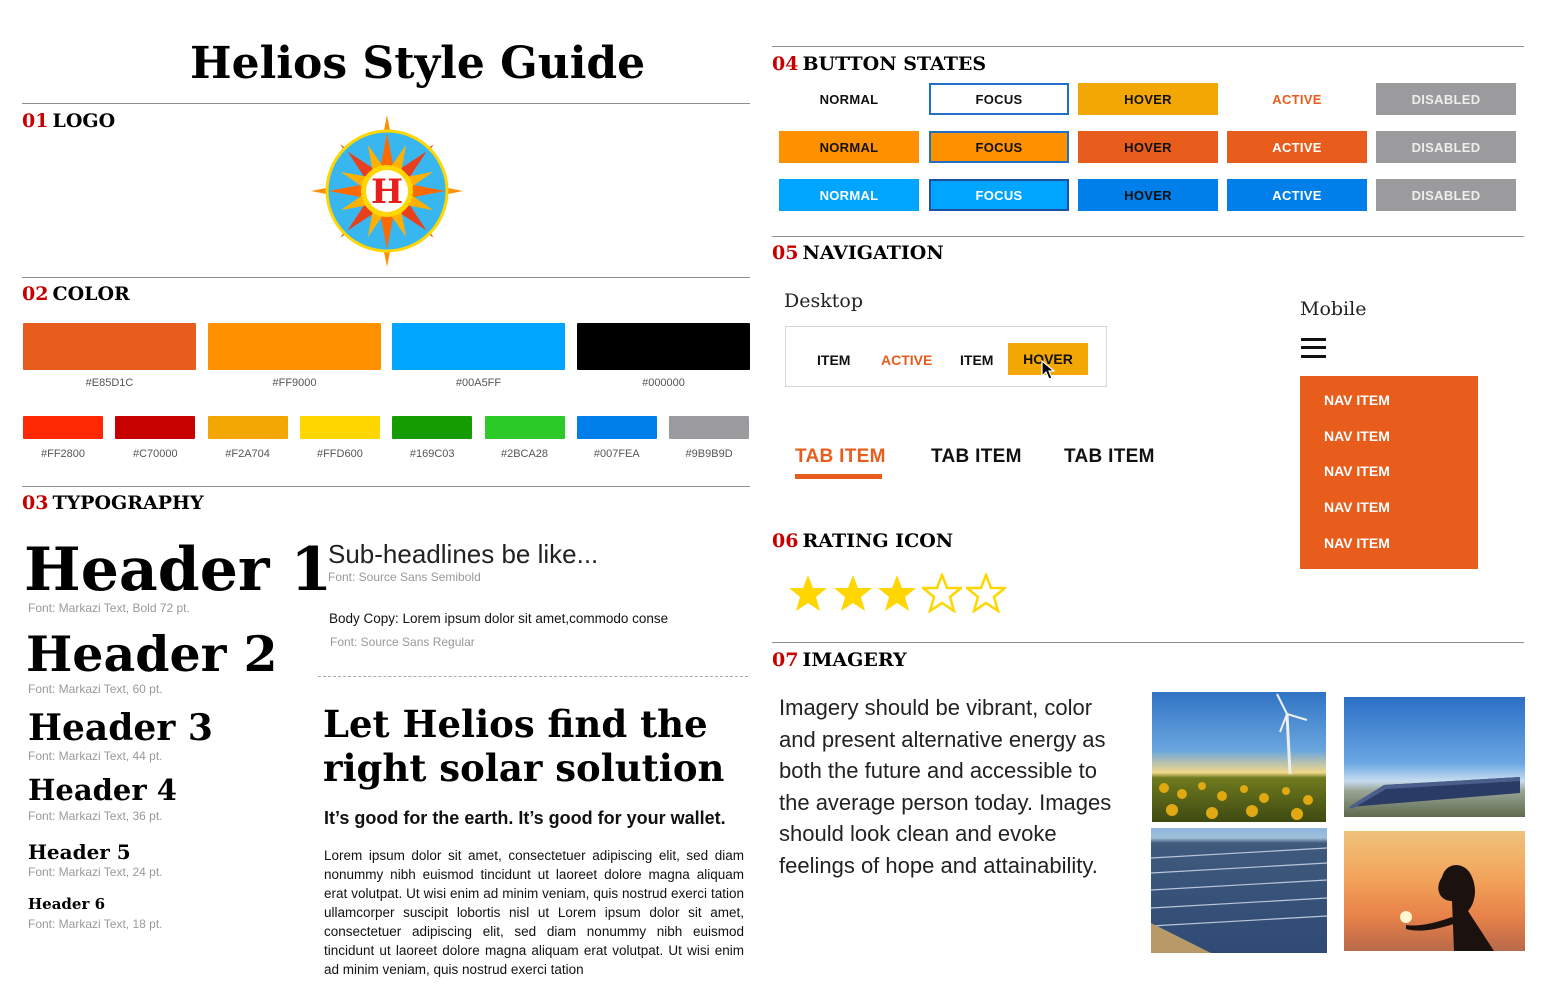 The width and height of the screenshot is (1545, 1000). Describe the element at coordinates (95, 756) in the screenshot. I see `header-3-note: Font: Markazi Text, 44 pt.` at that location.